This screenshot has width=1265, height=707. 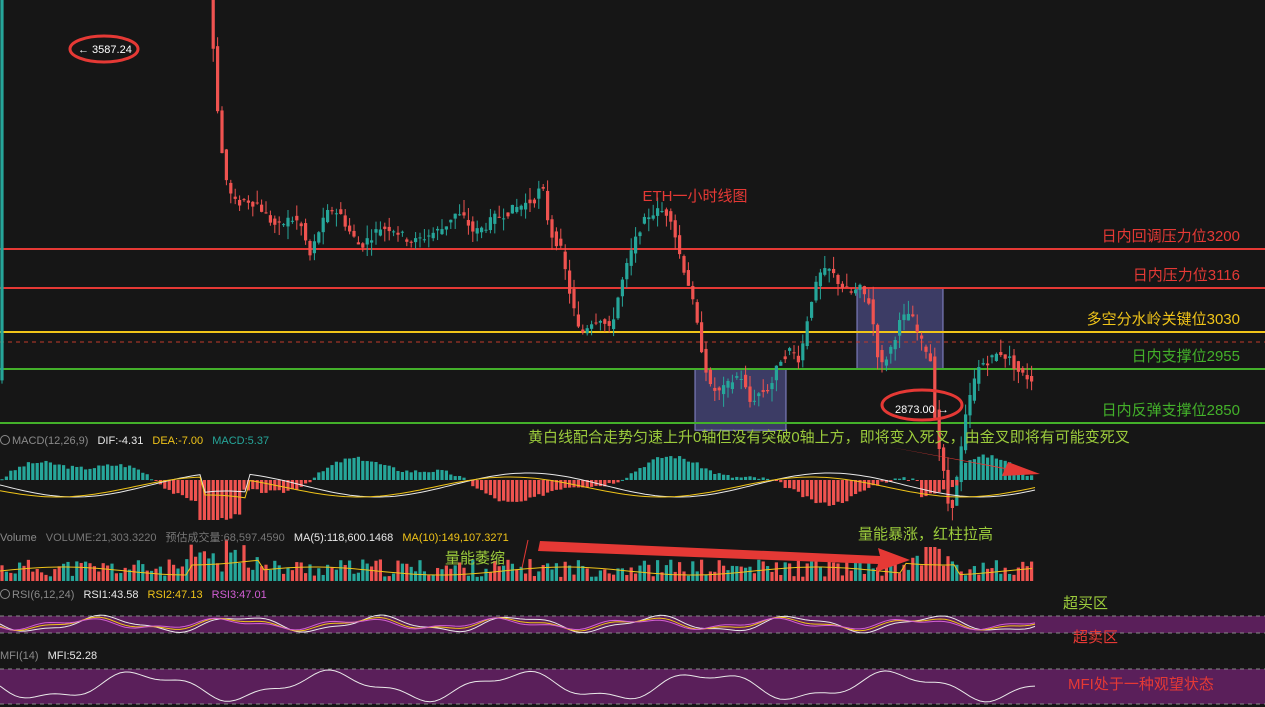 What do you see at coordinates (43, 595) in the screenshot?
I see `rsi-name: RSI(6,12,24)` at bounding box center [43, 595].